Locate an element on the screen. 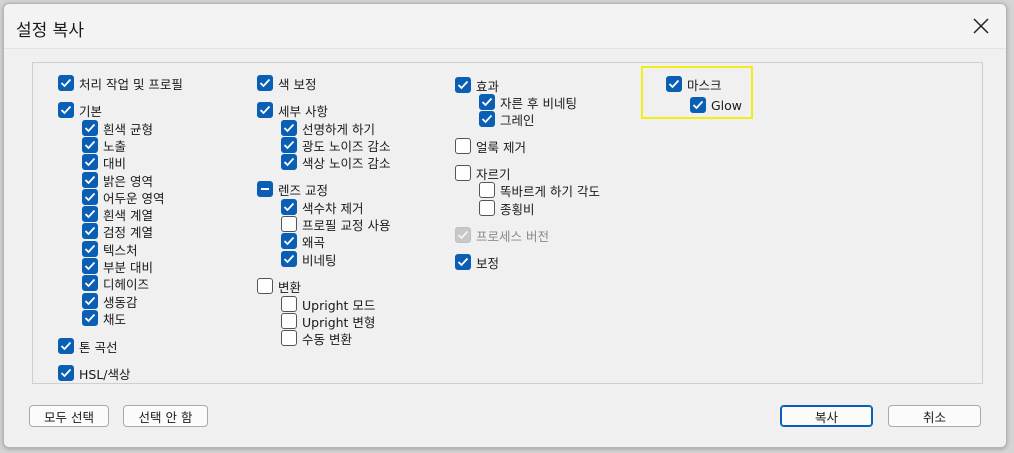 This screenshot has width=1014, height=453. checkbox-saturation: 채도 is located at coordinates (104, 318).